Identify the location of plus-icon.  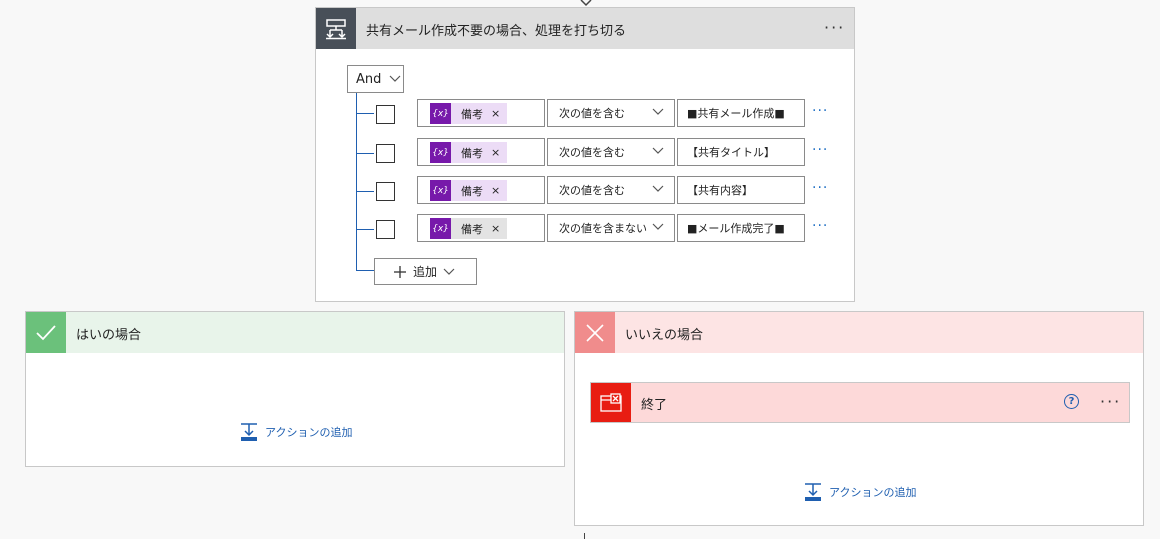
(400, 271).